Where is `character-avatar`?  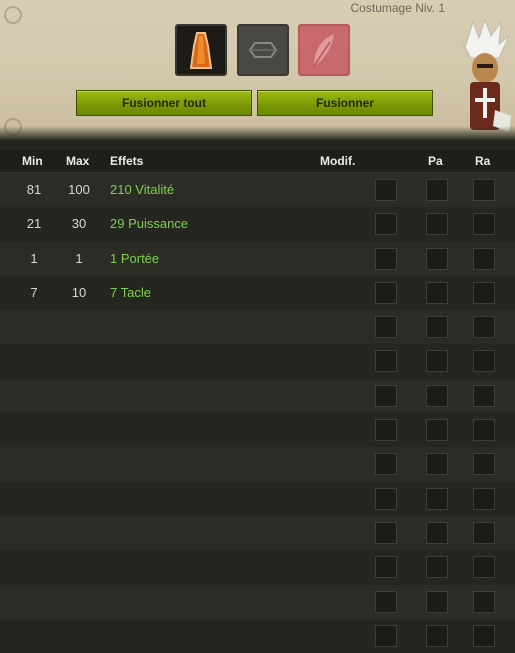
character-avatar is located at coordinates (485, 75).